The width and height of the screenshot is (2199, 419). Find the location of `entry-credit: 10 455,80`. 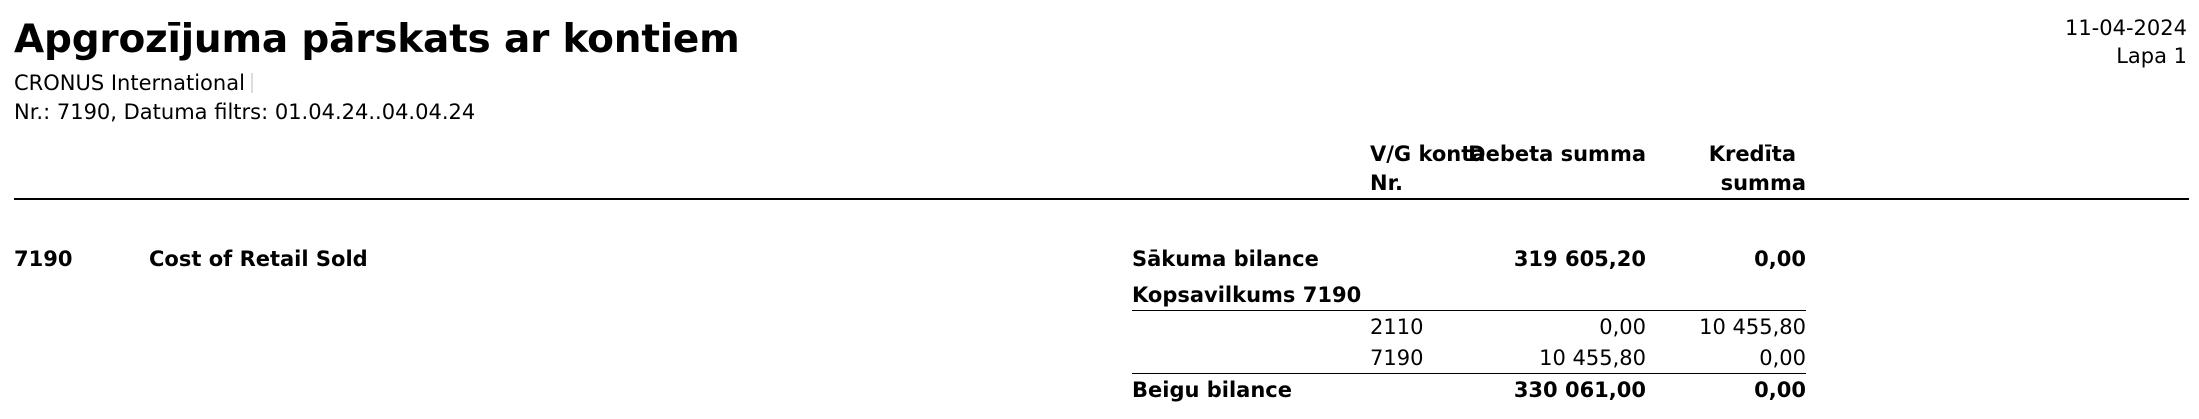

entry-credit: 10 455,80 is located at coordinates (1752, 327).